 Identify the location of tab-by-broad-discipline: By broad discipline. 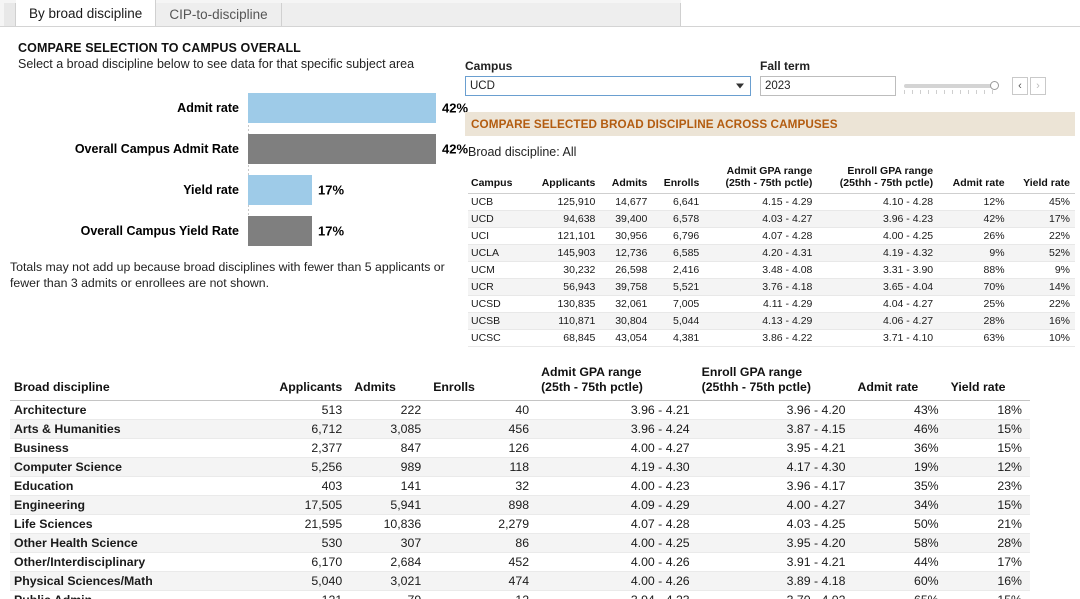
(86, 13).